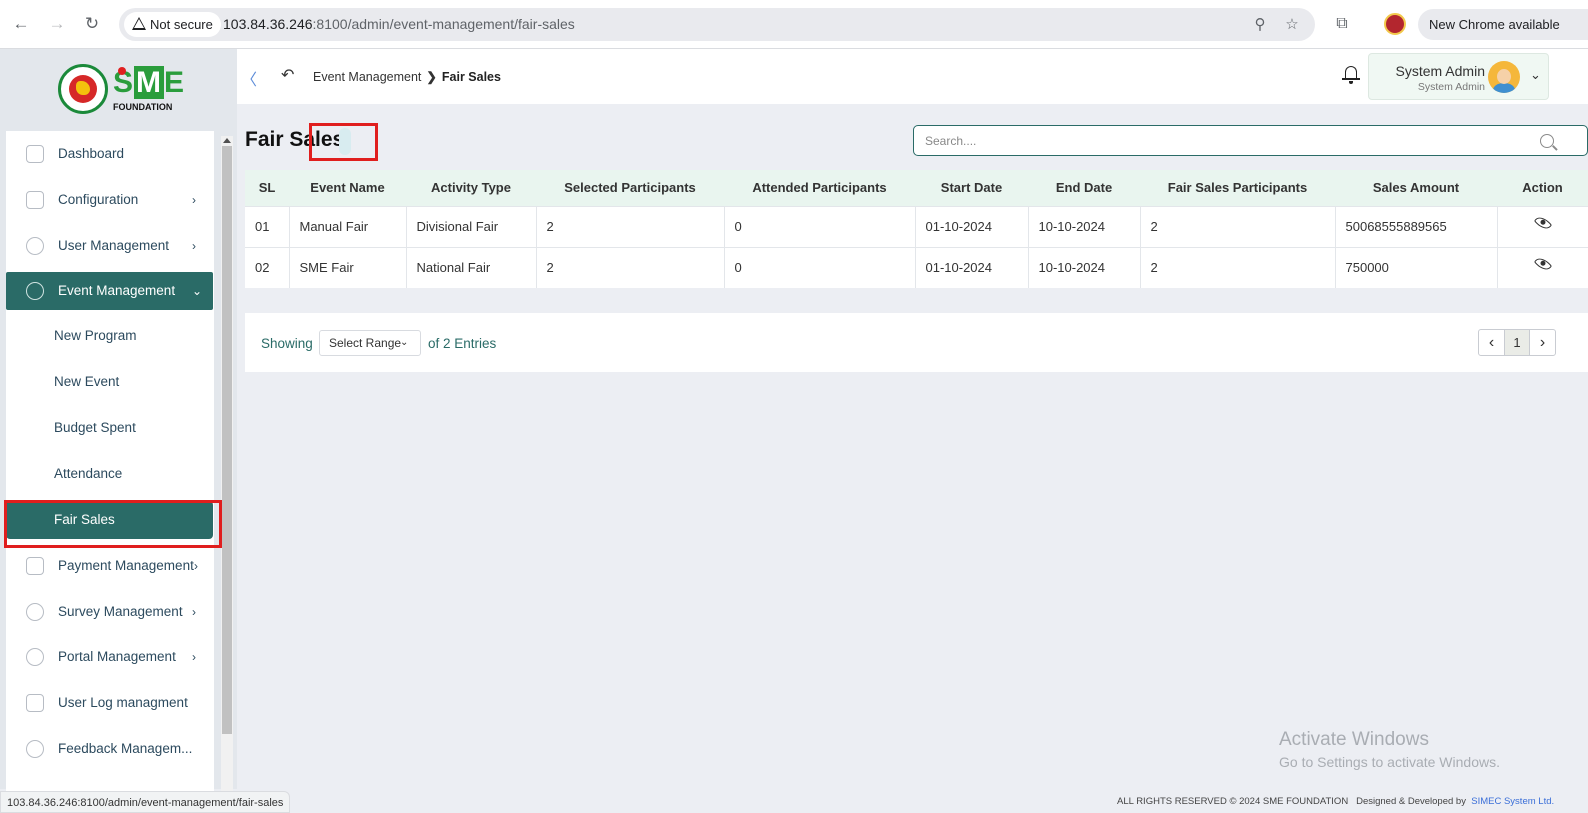 The height and width of the screenshot is (813, 1588). I want to click on column-header: Start Date, so click(971, 188).